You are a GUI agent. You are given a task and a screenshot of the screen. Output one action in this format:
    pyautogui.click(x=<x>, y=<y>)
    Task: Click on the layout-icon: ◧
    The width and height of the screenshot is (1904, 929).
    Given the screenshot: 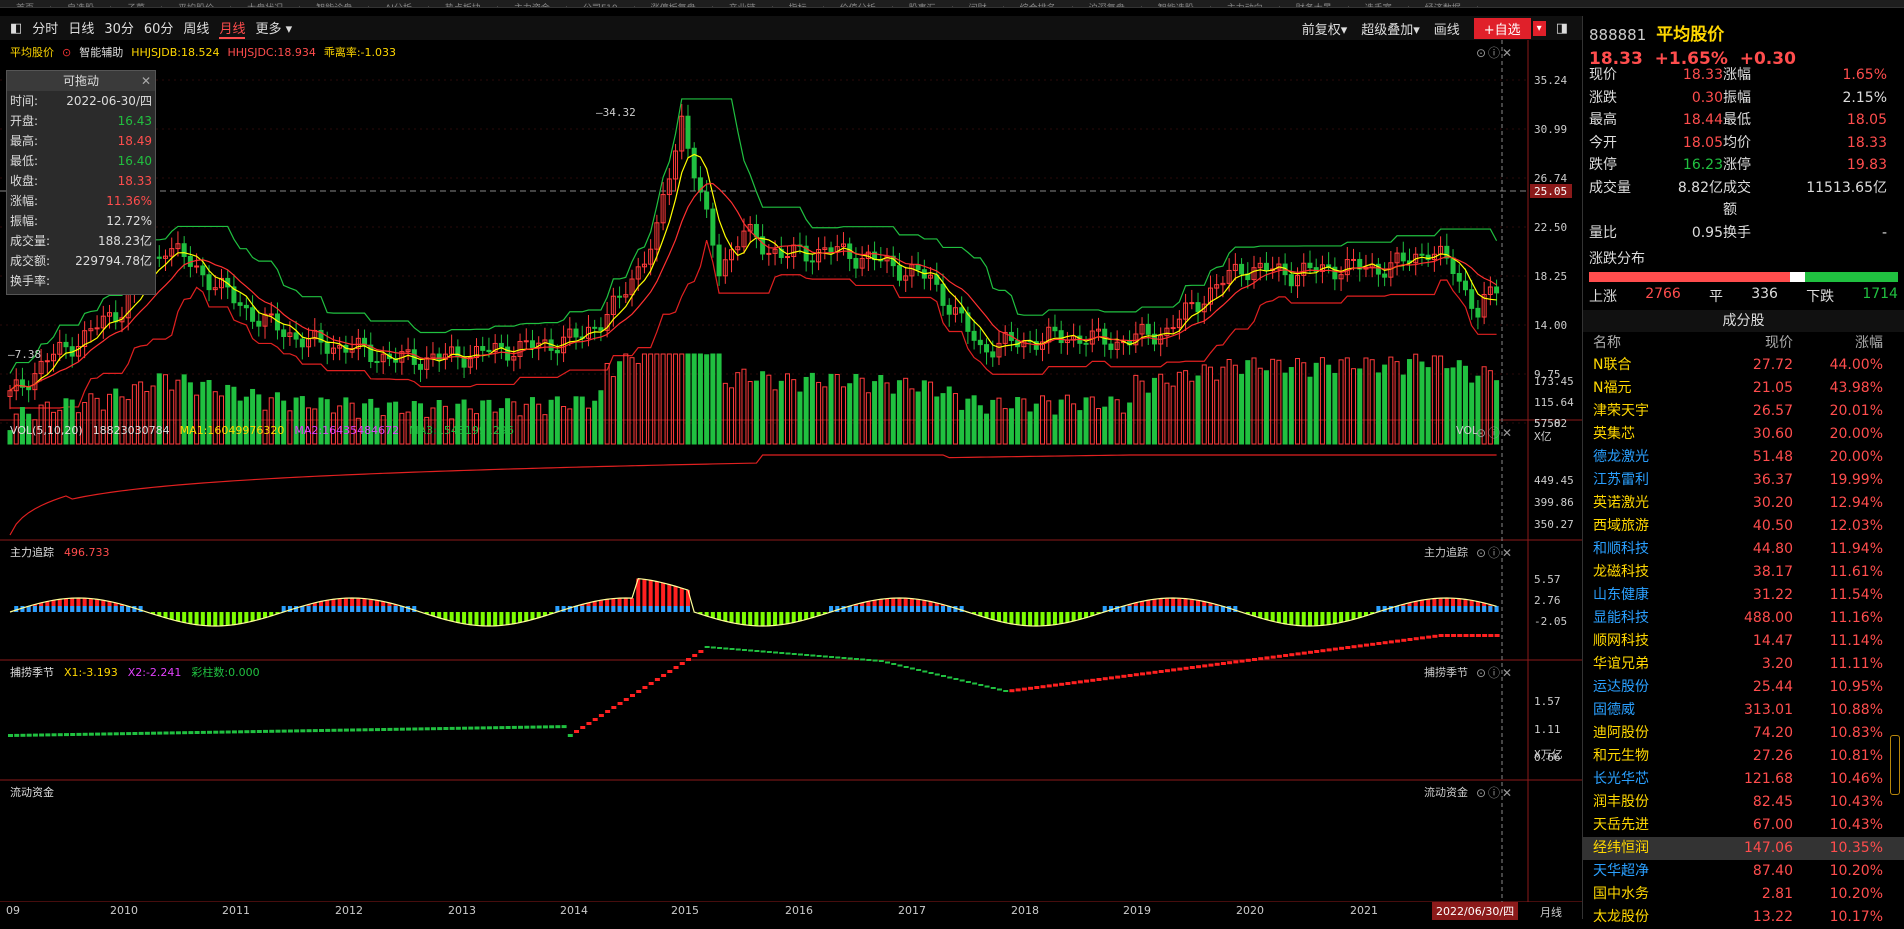 What is the action you would take?
    pyautogui.click(x=16, y=28)
    